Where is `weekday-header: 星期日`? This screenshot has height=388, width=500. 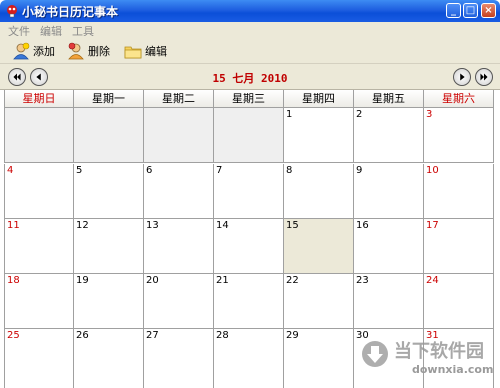
weekday-header: 星期日 is located at coordinates (39, 99).